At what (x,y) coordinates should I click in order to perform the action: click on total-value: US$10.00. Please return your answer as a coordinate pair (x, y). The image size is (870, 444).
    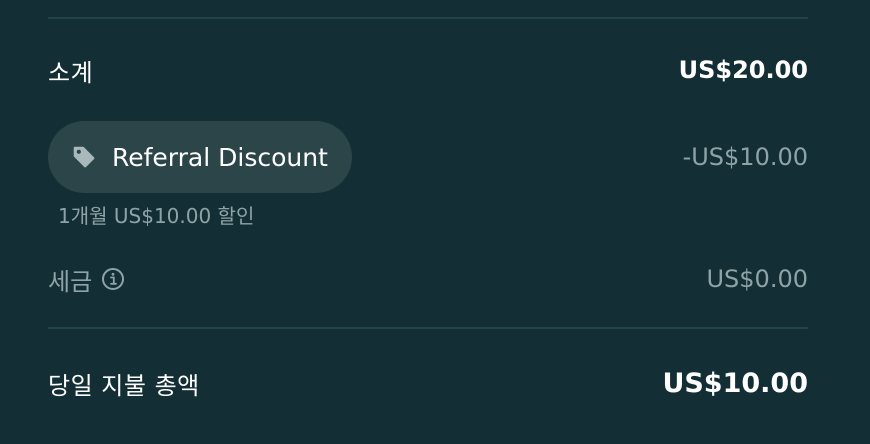
    Looking at the image, I should click on (735, 383).